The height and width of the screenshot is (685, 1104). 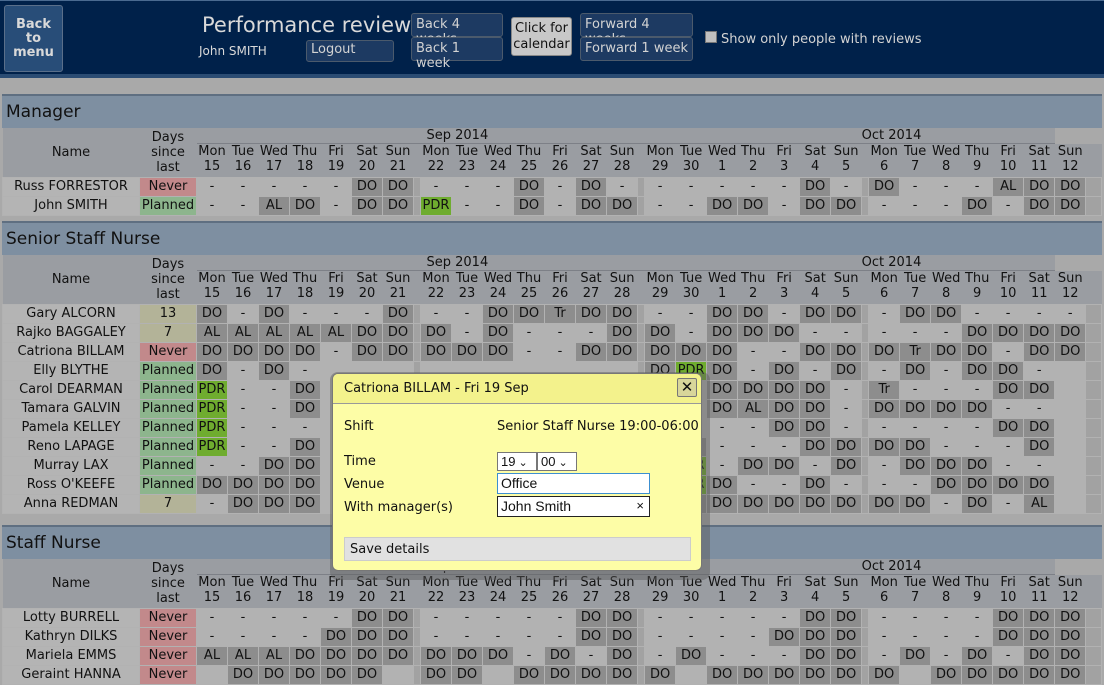 I want to click on logout-button: Logout, so click(x=350, y=51).